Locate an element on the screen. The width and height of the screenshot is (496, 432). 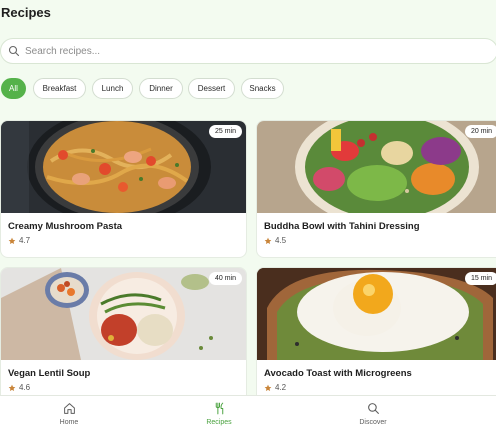
filter-chip-dinner: Dinner is located at coordinates (161, 88).